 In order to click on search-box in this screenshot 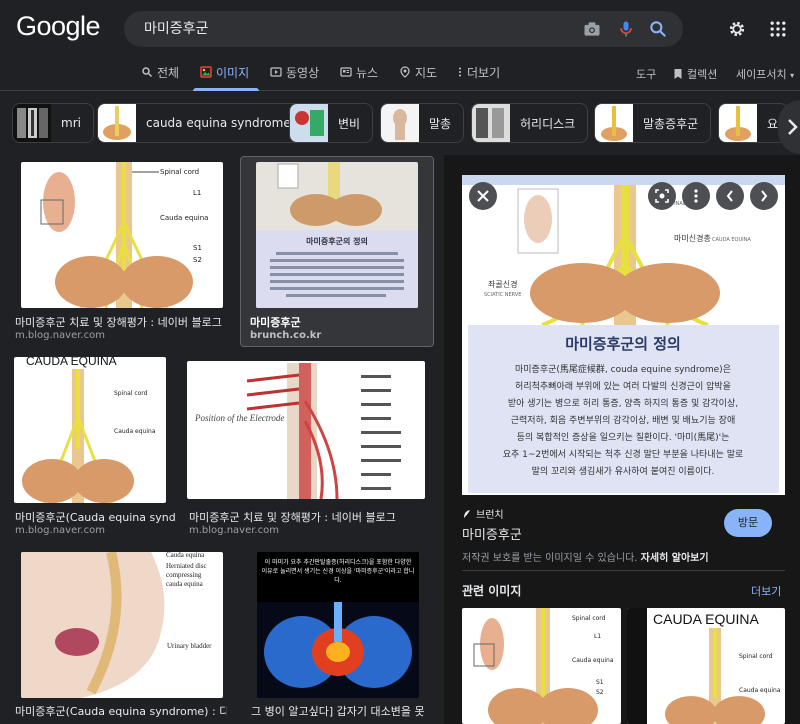, I will do `click(403, 29)`.